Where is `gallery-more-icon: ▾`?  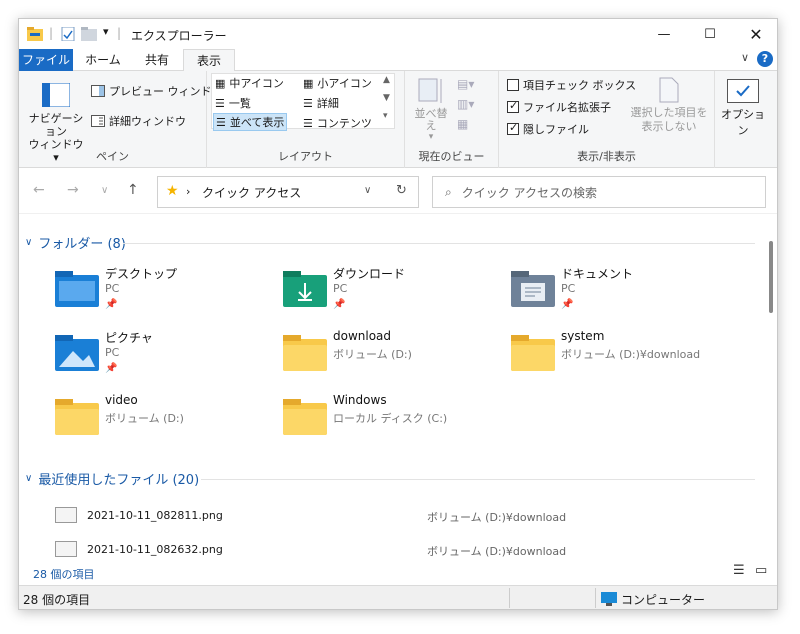 gallery-more-icon: ▾ is located at coordinates (385, 116).